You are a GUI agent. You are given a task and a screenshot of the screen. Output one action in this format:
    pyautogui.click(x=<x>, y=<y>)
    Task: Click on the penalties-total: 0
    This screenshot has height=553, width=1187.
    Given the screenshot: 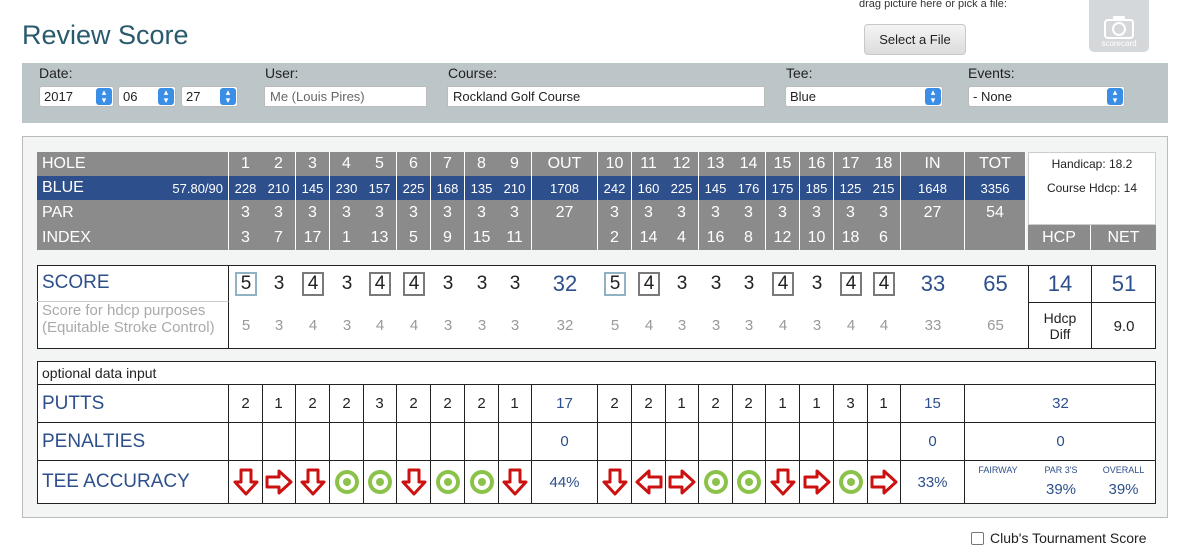 What is the action you would take?
    pyautogui.click(x=1060, y=442)
    